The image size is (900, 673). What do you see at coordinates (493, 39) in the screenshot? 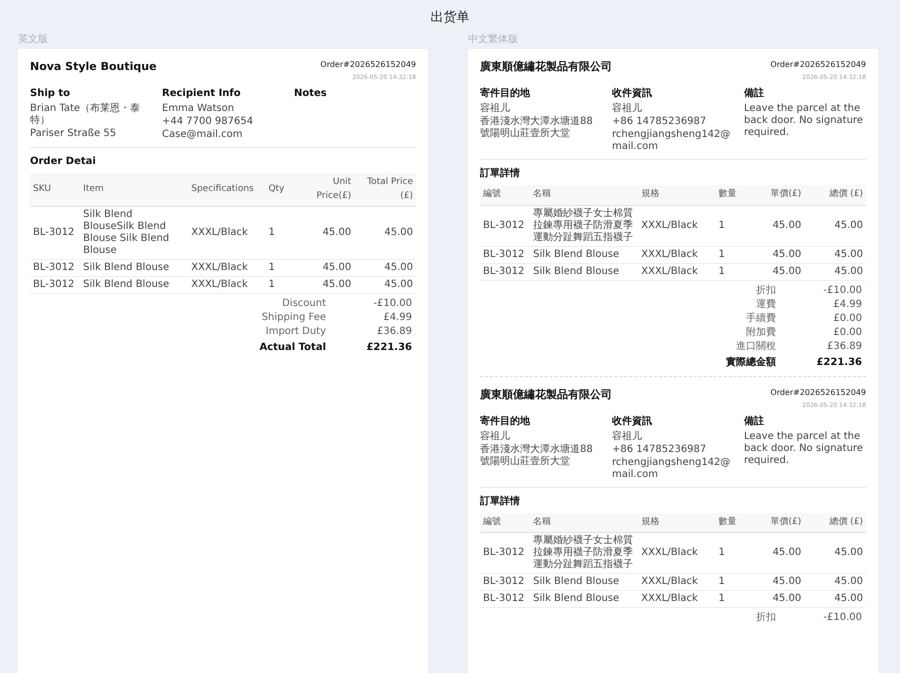
I see `panel-label: 中文繁体版` at bounding box center [493, 39].